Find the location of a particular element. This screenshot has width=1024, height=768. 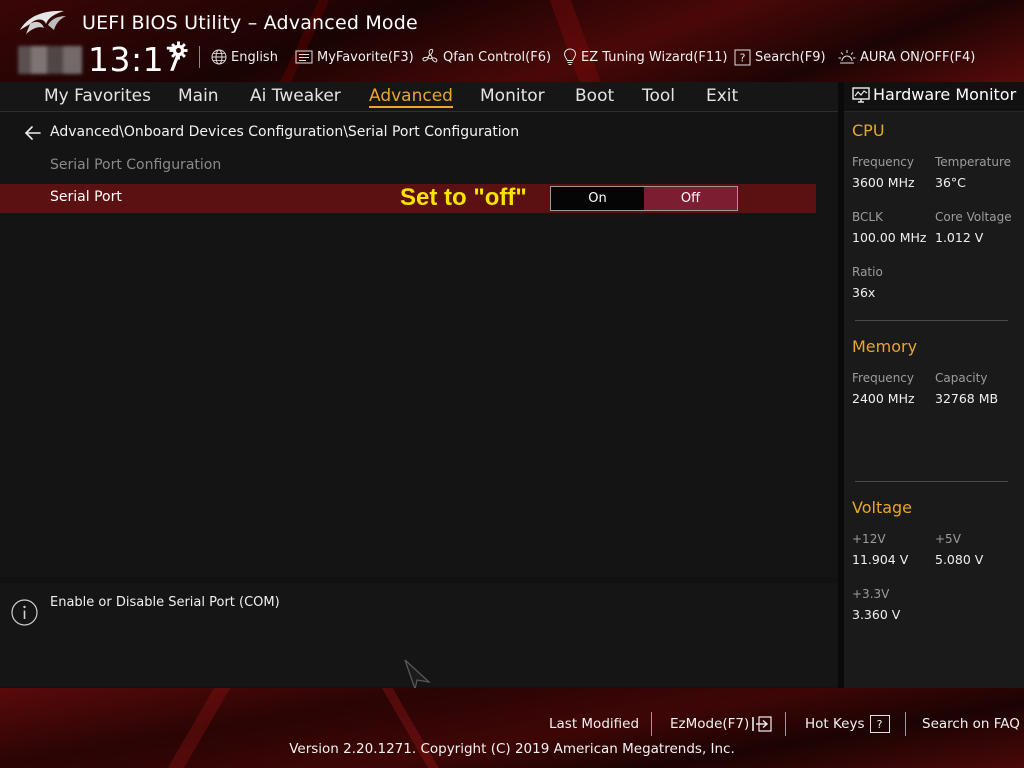

info-icon is located at coordinates (24, 612).